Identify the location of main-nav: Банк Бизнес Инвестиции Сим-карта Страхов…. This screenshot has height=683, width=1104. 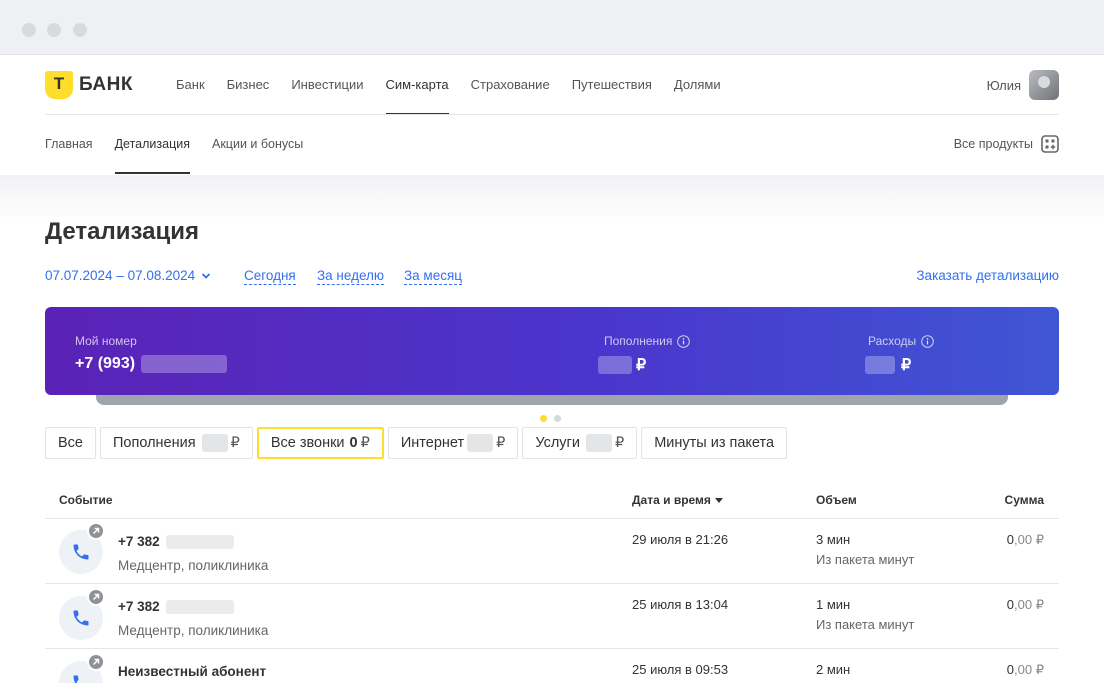
(459, 85).